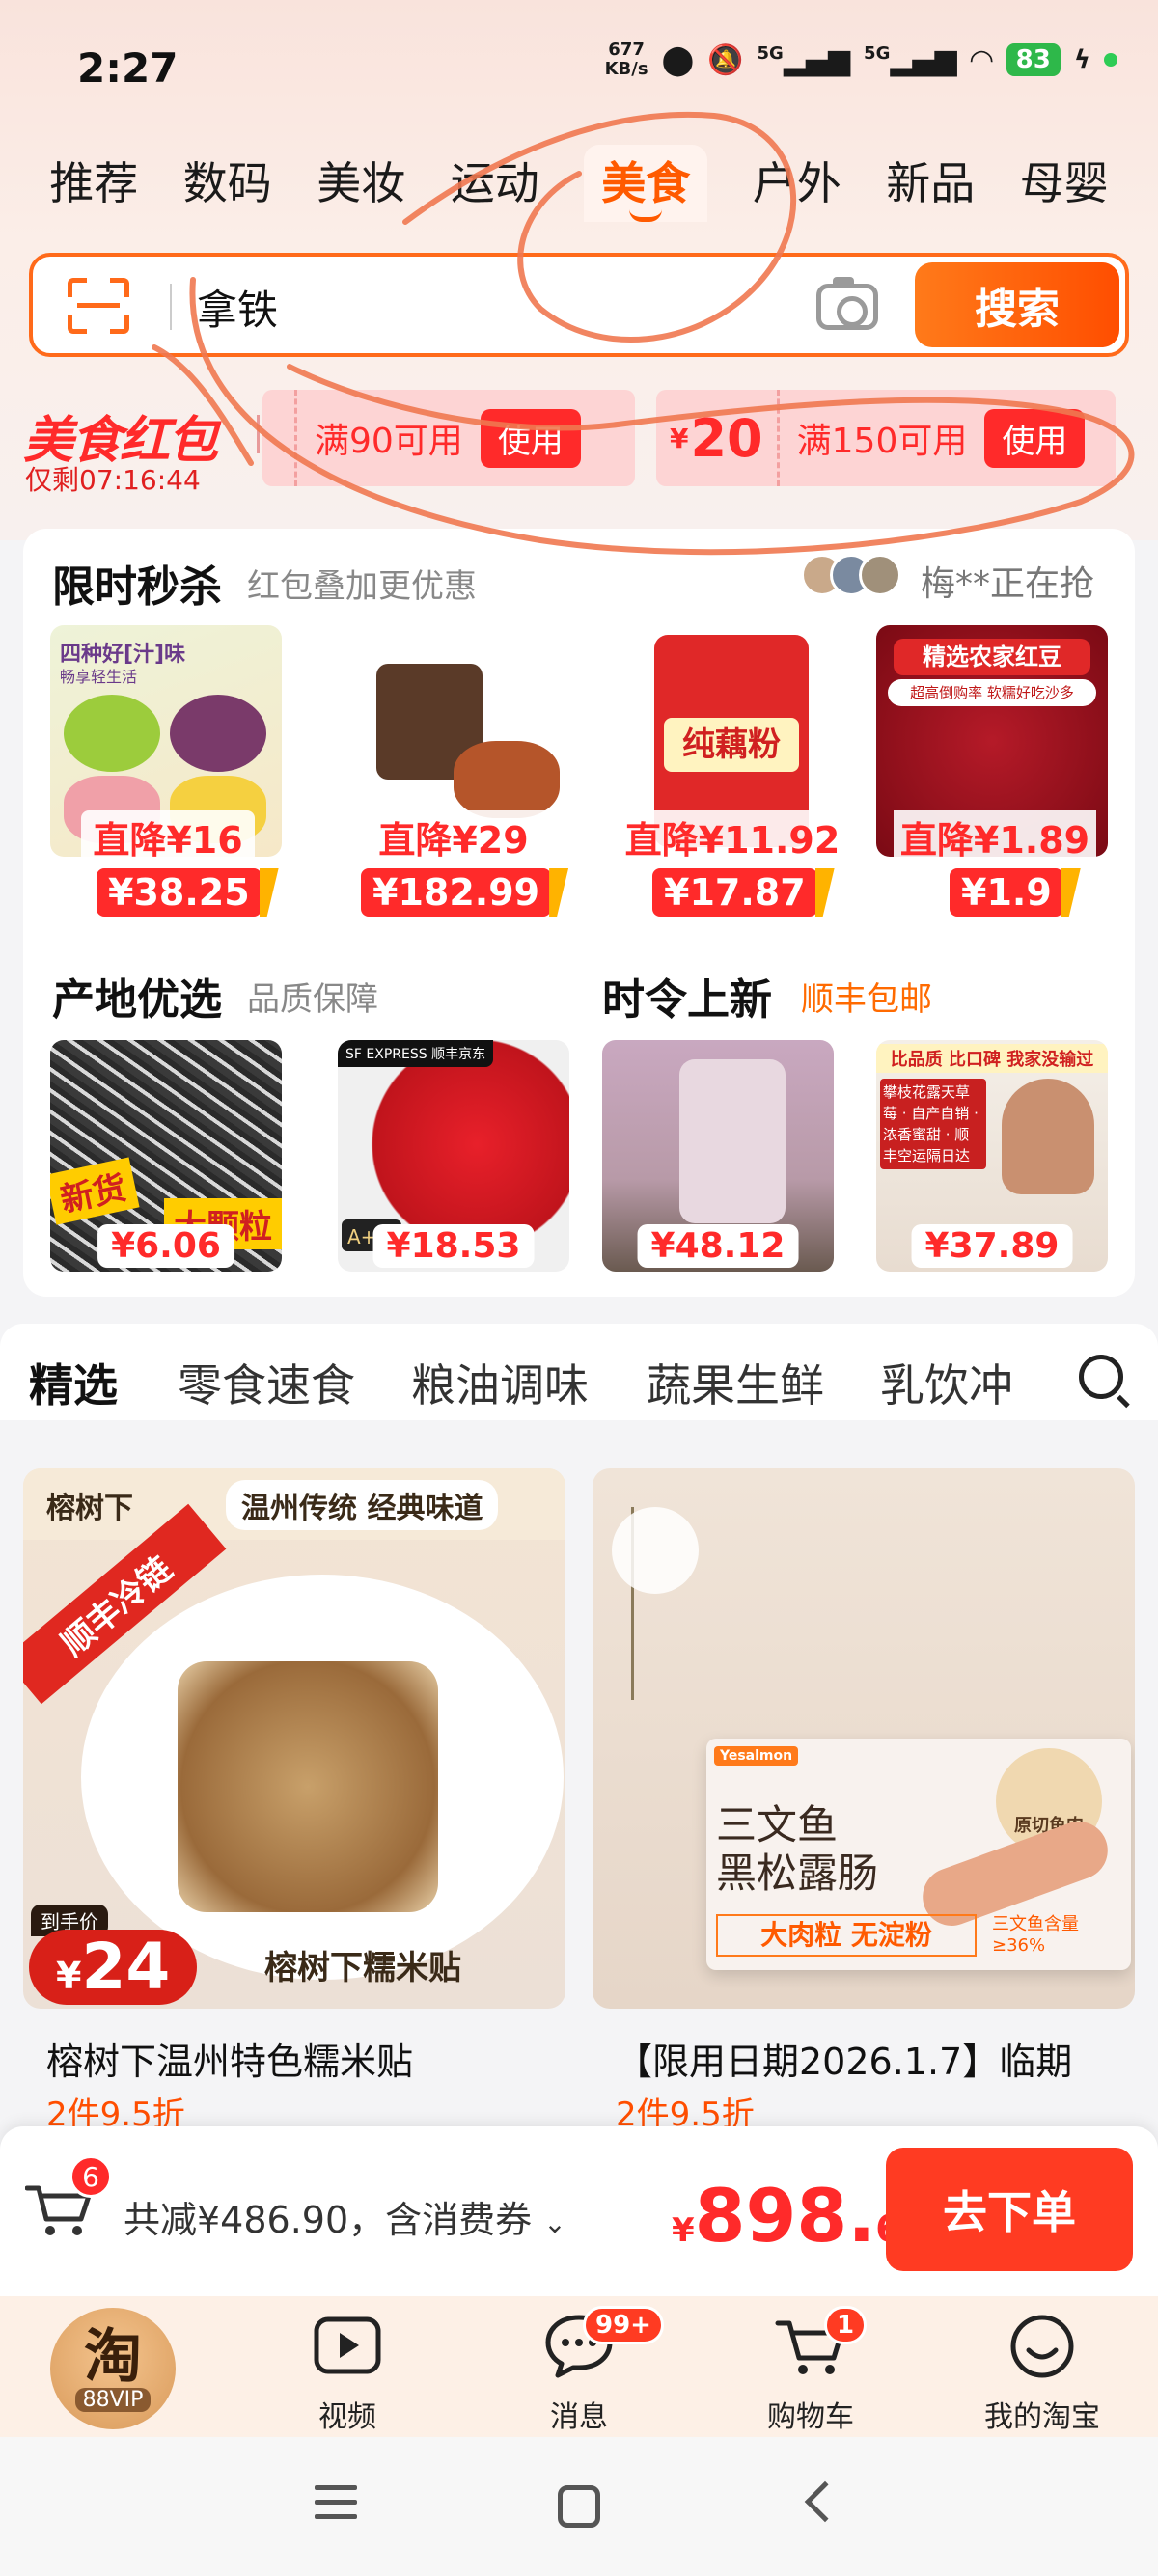 The width and height of the screenshot is (1158, 2576). Describe the element at coordinates (258, 434) in the screenshot. I see `divider` at that location.